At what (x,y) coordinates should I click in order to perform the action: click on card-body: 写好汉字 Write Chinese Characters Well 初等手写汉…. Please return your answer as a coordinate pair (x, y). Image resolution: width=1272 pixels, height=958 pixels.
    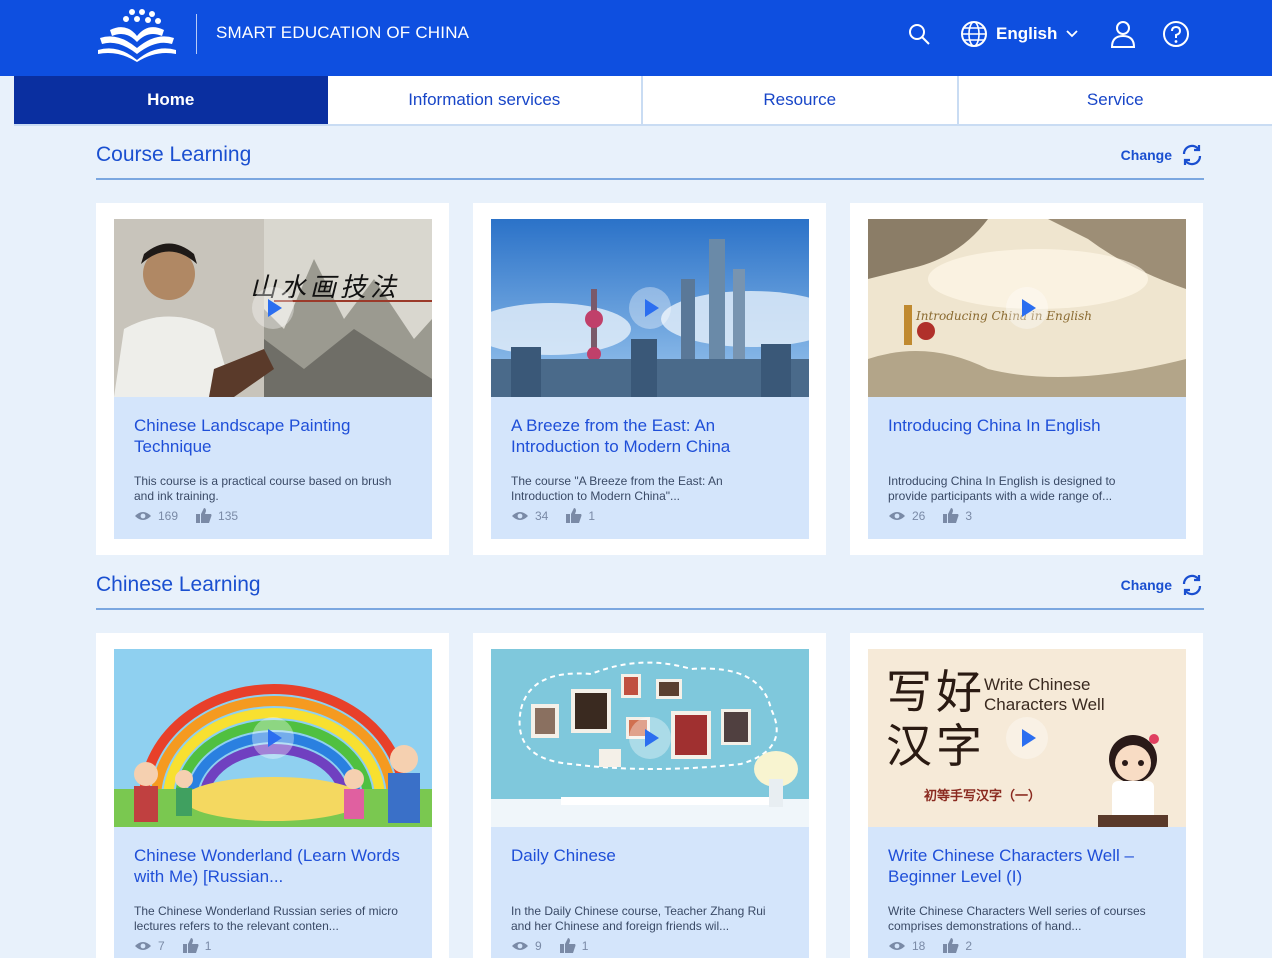
    Looking at the image, I should click on (1027, 803).